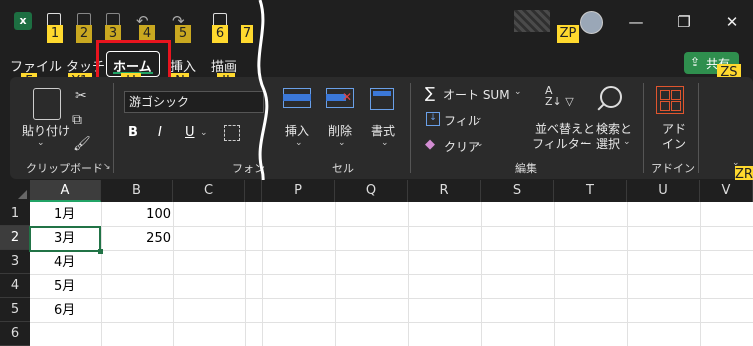 The width and height of the screenshot is (753, 346). What do you see at coordinates (15, 310) in the screenshot?
I see `row-header-5: 5` at bounding box center [15, 310].